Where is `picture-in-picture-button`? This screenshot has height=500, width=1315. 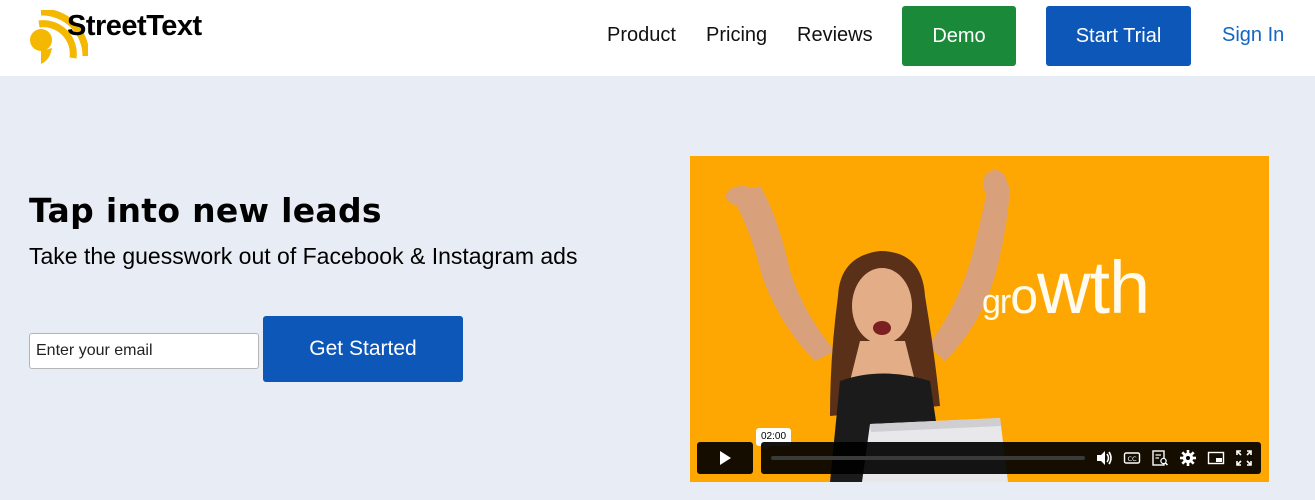 picture-in-picture-button is located at coordinates (1216, 458).